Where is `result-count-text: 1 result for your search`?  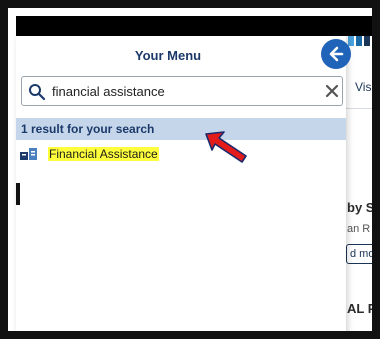 result-count-text: 1 result for your search is located at coordinates (88, 129).